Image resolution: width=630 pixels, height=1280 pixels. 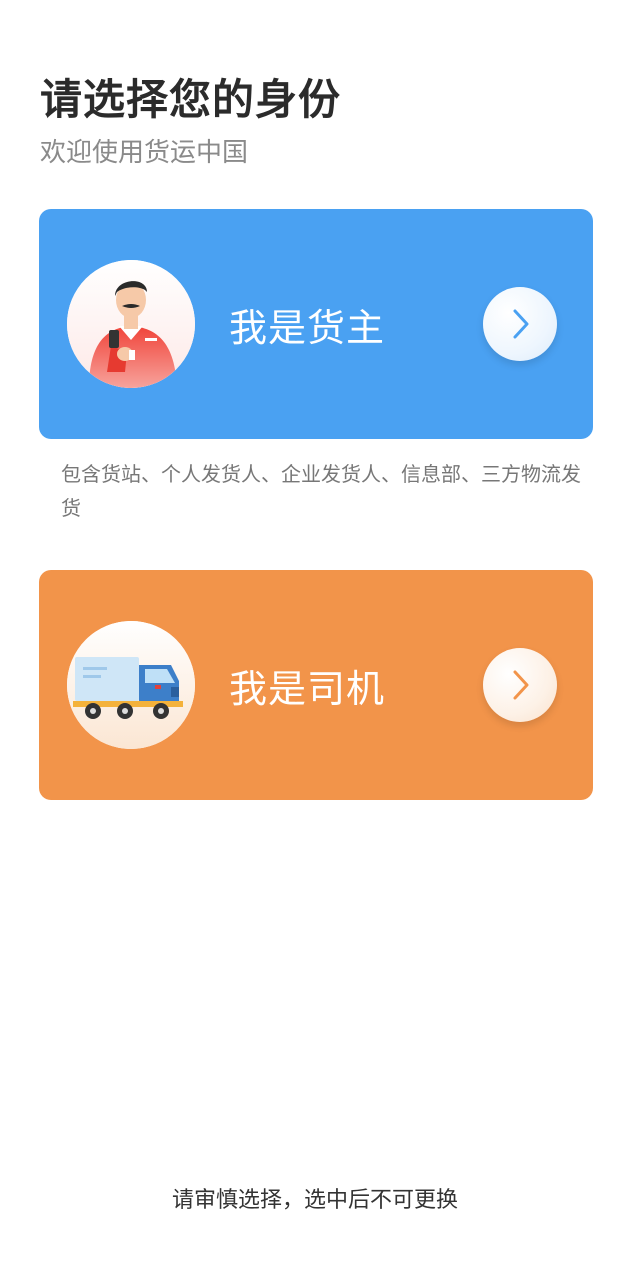 I want to click on shipper-role-description: 包含货站、个人发货人、企业发货人、信息部、三方物流发货, so click(x=321, y=491).